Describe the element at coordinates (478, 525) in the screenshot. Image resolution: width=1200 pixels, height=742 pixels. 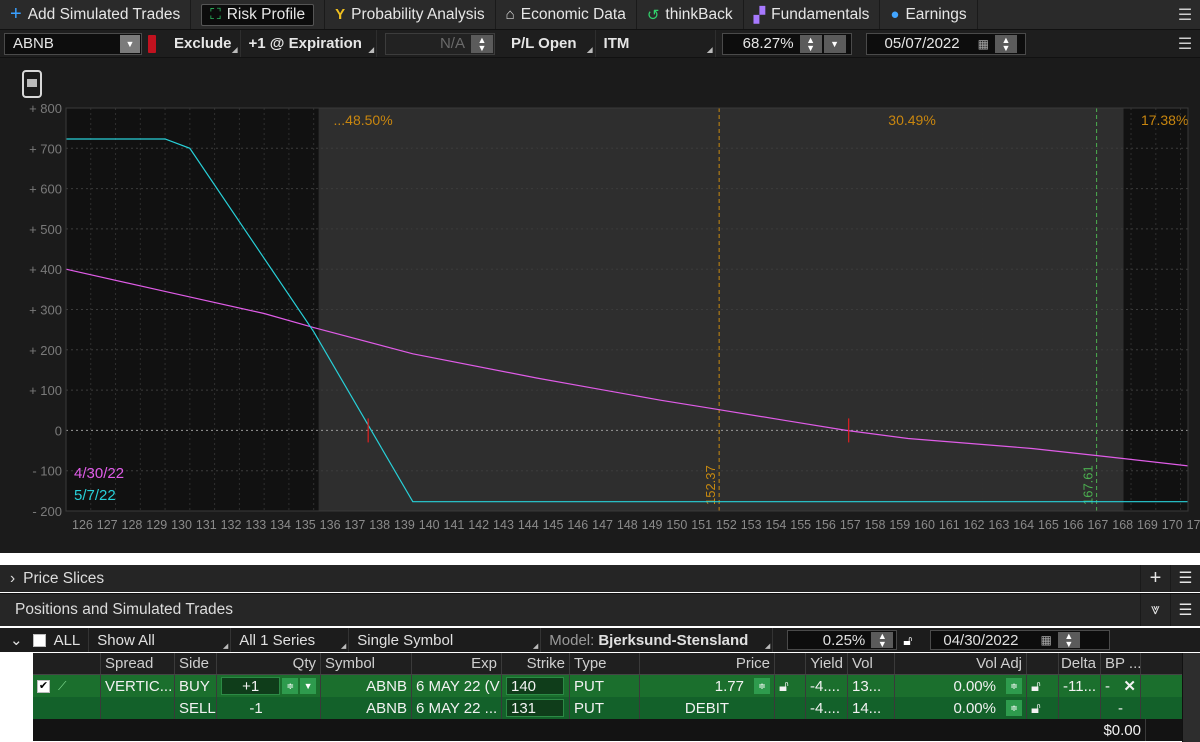
I see `x-tick-label: 142` at that location.